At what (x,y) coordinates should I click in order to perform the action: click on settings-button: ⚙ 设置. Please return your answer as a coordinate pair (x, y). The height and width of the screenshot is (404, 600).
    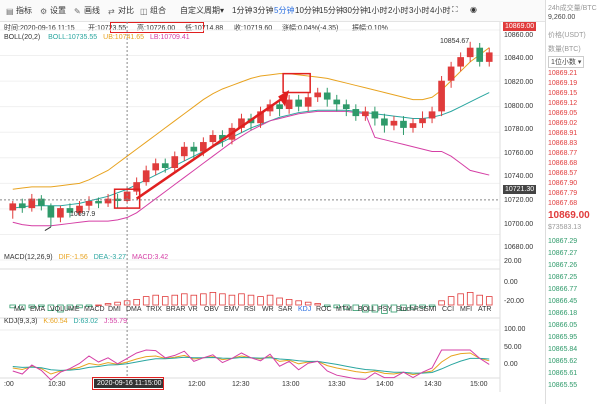
    Looking at the image, I should click on (53, 10).